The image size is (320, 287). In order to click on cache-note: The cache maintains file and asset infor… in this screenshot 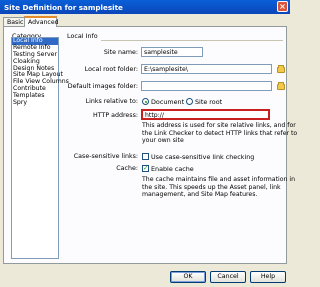, I will do `click(218, 187)`.